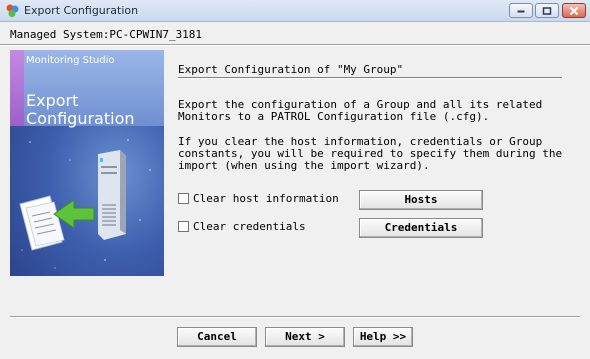 The width and height of the screenshot is (590, 359). Describe the element at coordinates (266, 198) in the screenshot. I see `clear-host-label: Clear host information` at that location.